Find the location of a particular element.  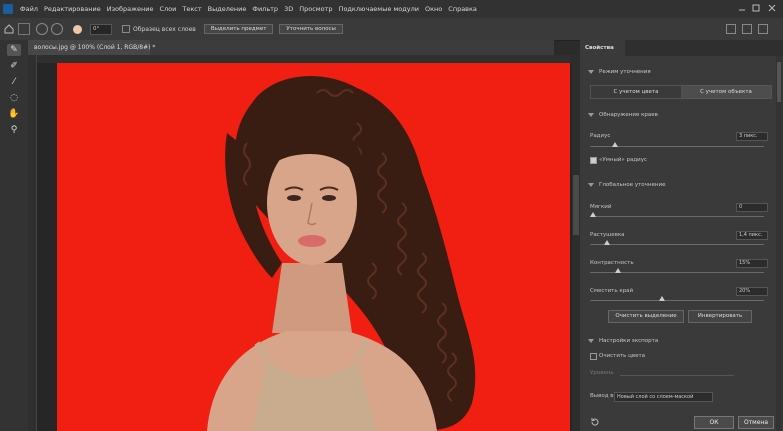

menu-window: Окно is located at coordinates (433, 9).